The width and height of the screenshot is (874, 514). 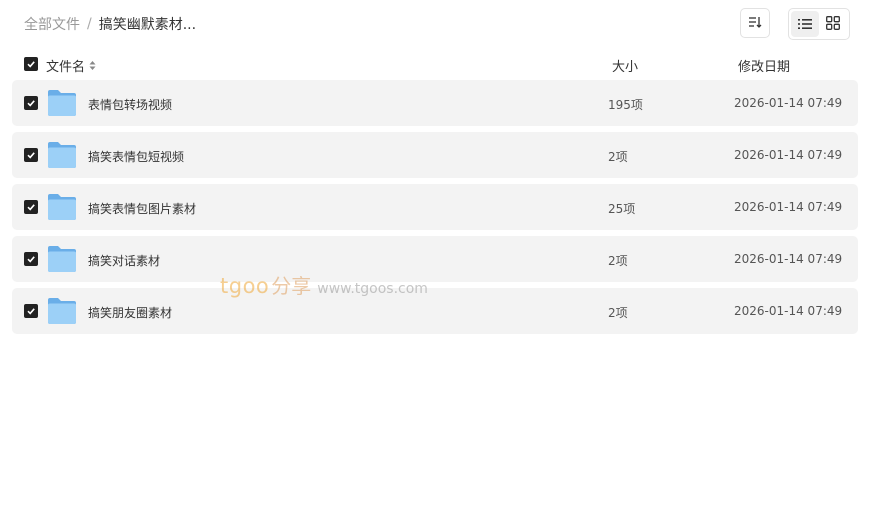 I want to click on file-name: 搞笑表情包短视频, so click(x=136, y=156).